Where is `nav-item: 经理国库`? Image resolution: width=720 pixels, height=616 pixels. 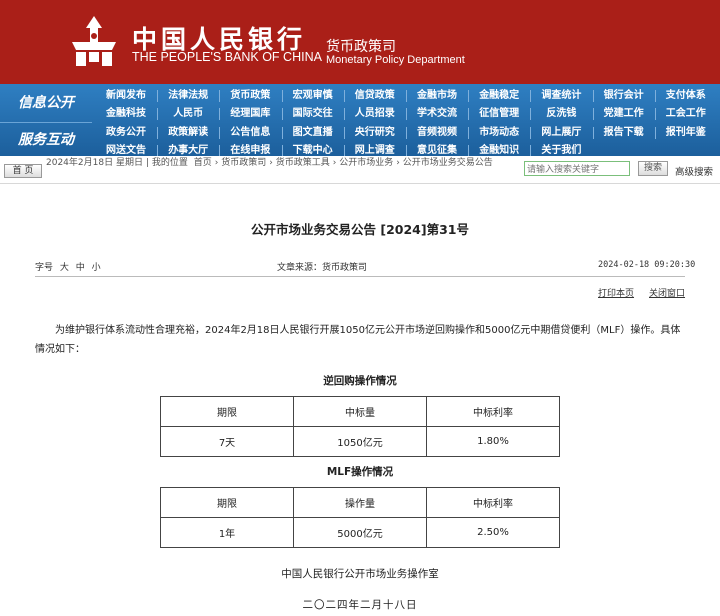
nav-item: 经理国库 is located at coordinates (250, 113).